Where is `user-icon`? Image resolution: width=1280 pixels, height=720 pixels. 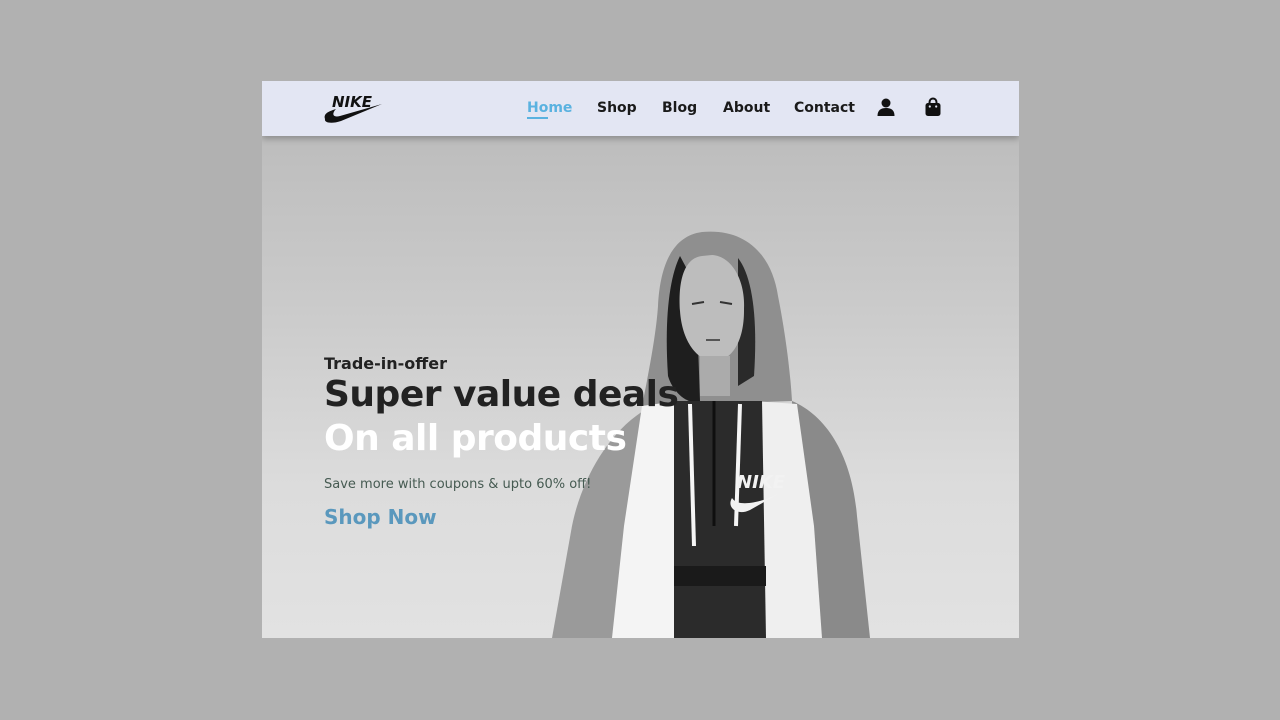 user-icon is located at coordinates (886, 107).